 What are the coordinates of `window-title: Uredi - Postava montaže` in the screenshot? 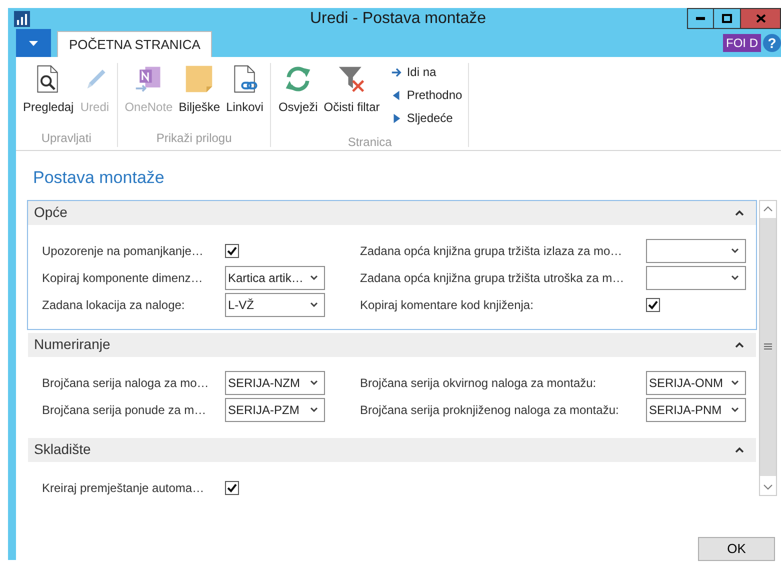 It's located at (398, 18).